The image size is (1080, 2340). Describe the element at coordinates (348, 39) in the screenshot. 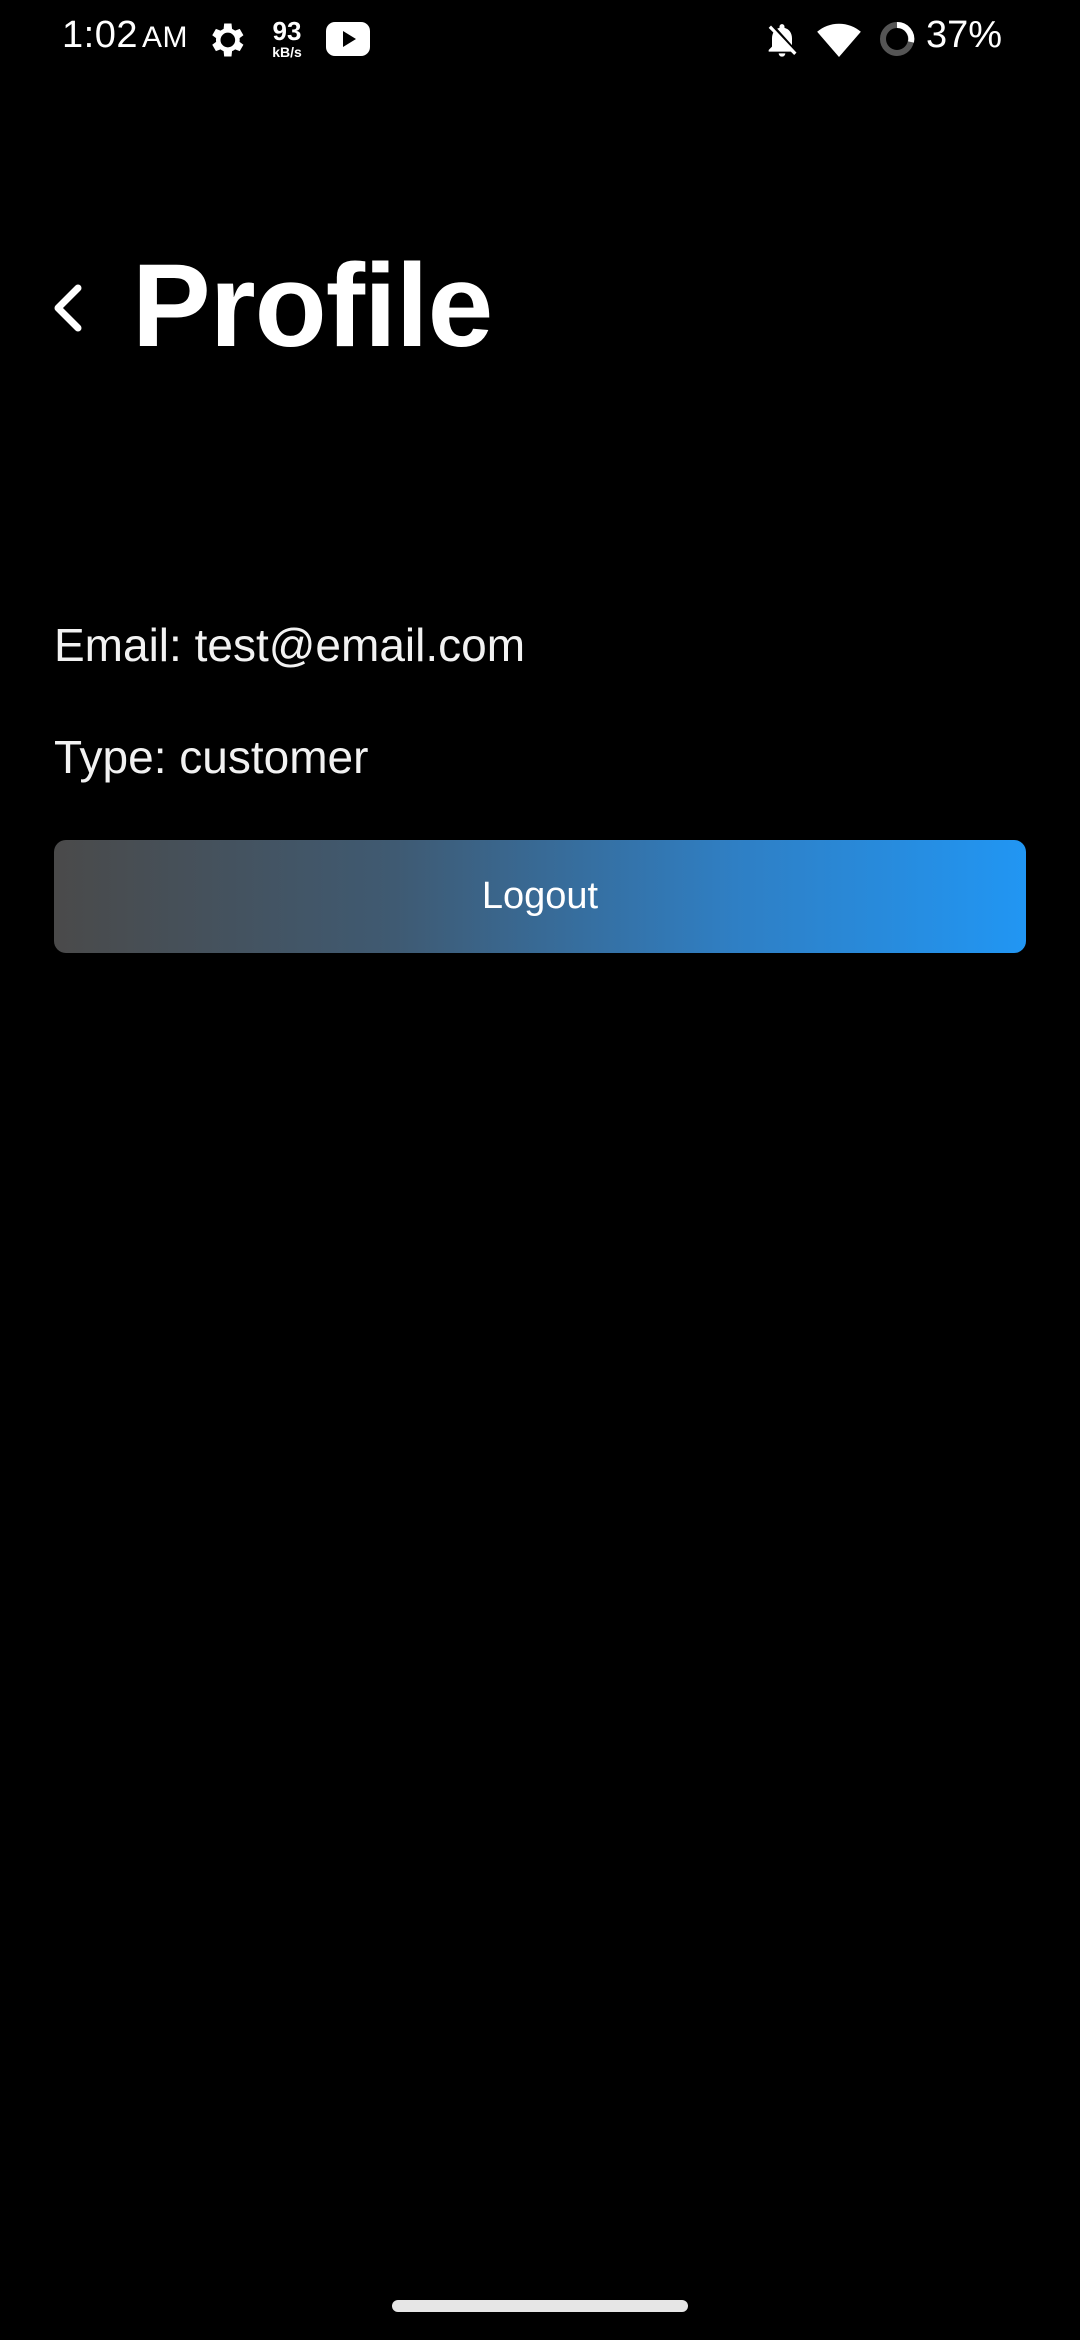

I see `youtube-icon` at that location.